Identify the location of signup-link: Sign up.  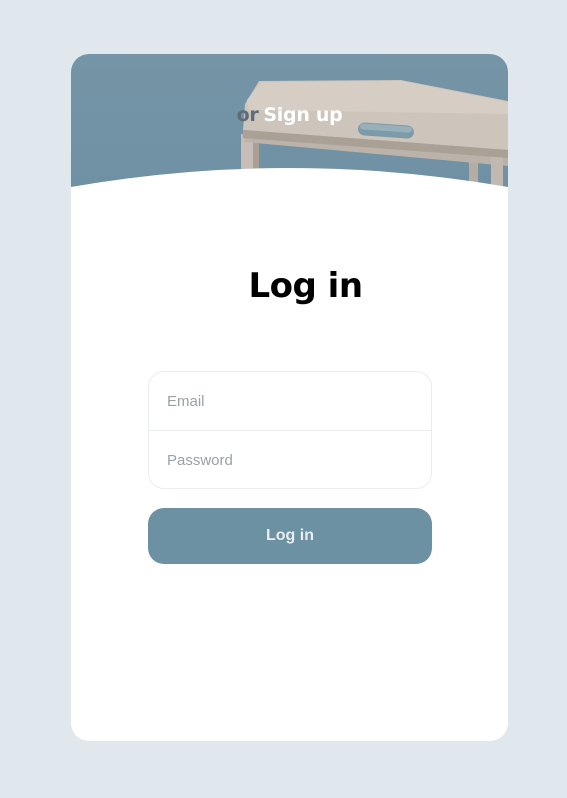
(302, 115).